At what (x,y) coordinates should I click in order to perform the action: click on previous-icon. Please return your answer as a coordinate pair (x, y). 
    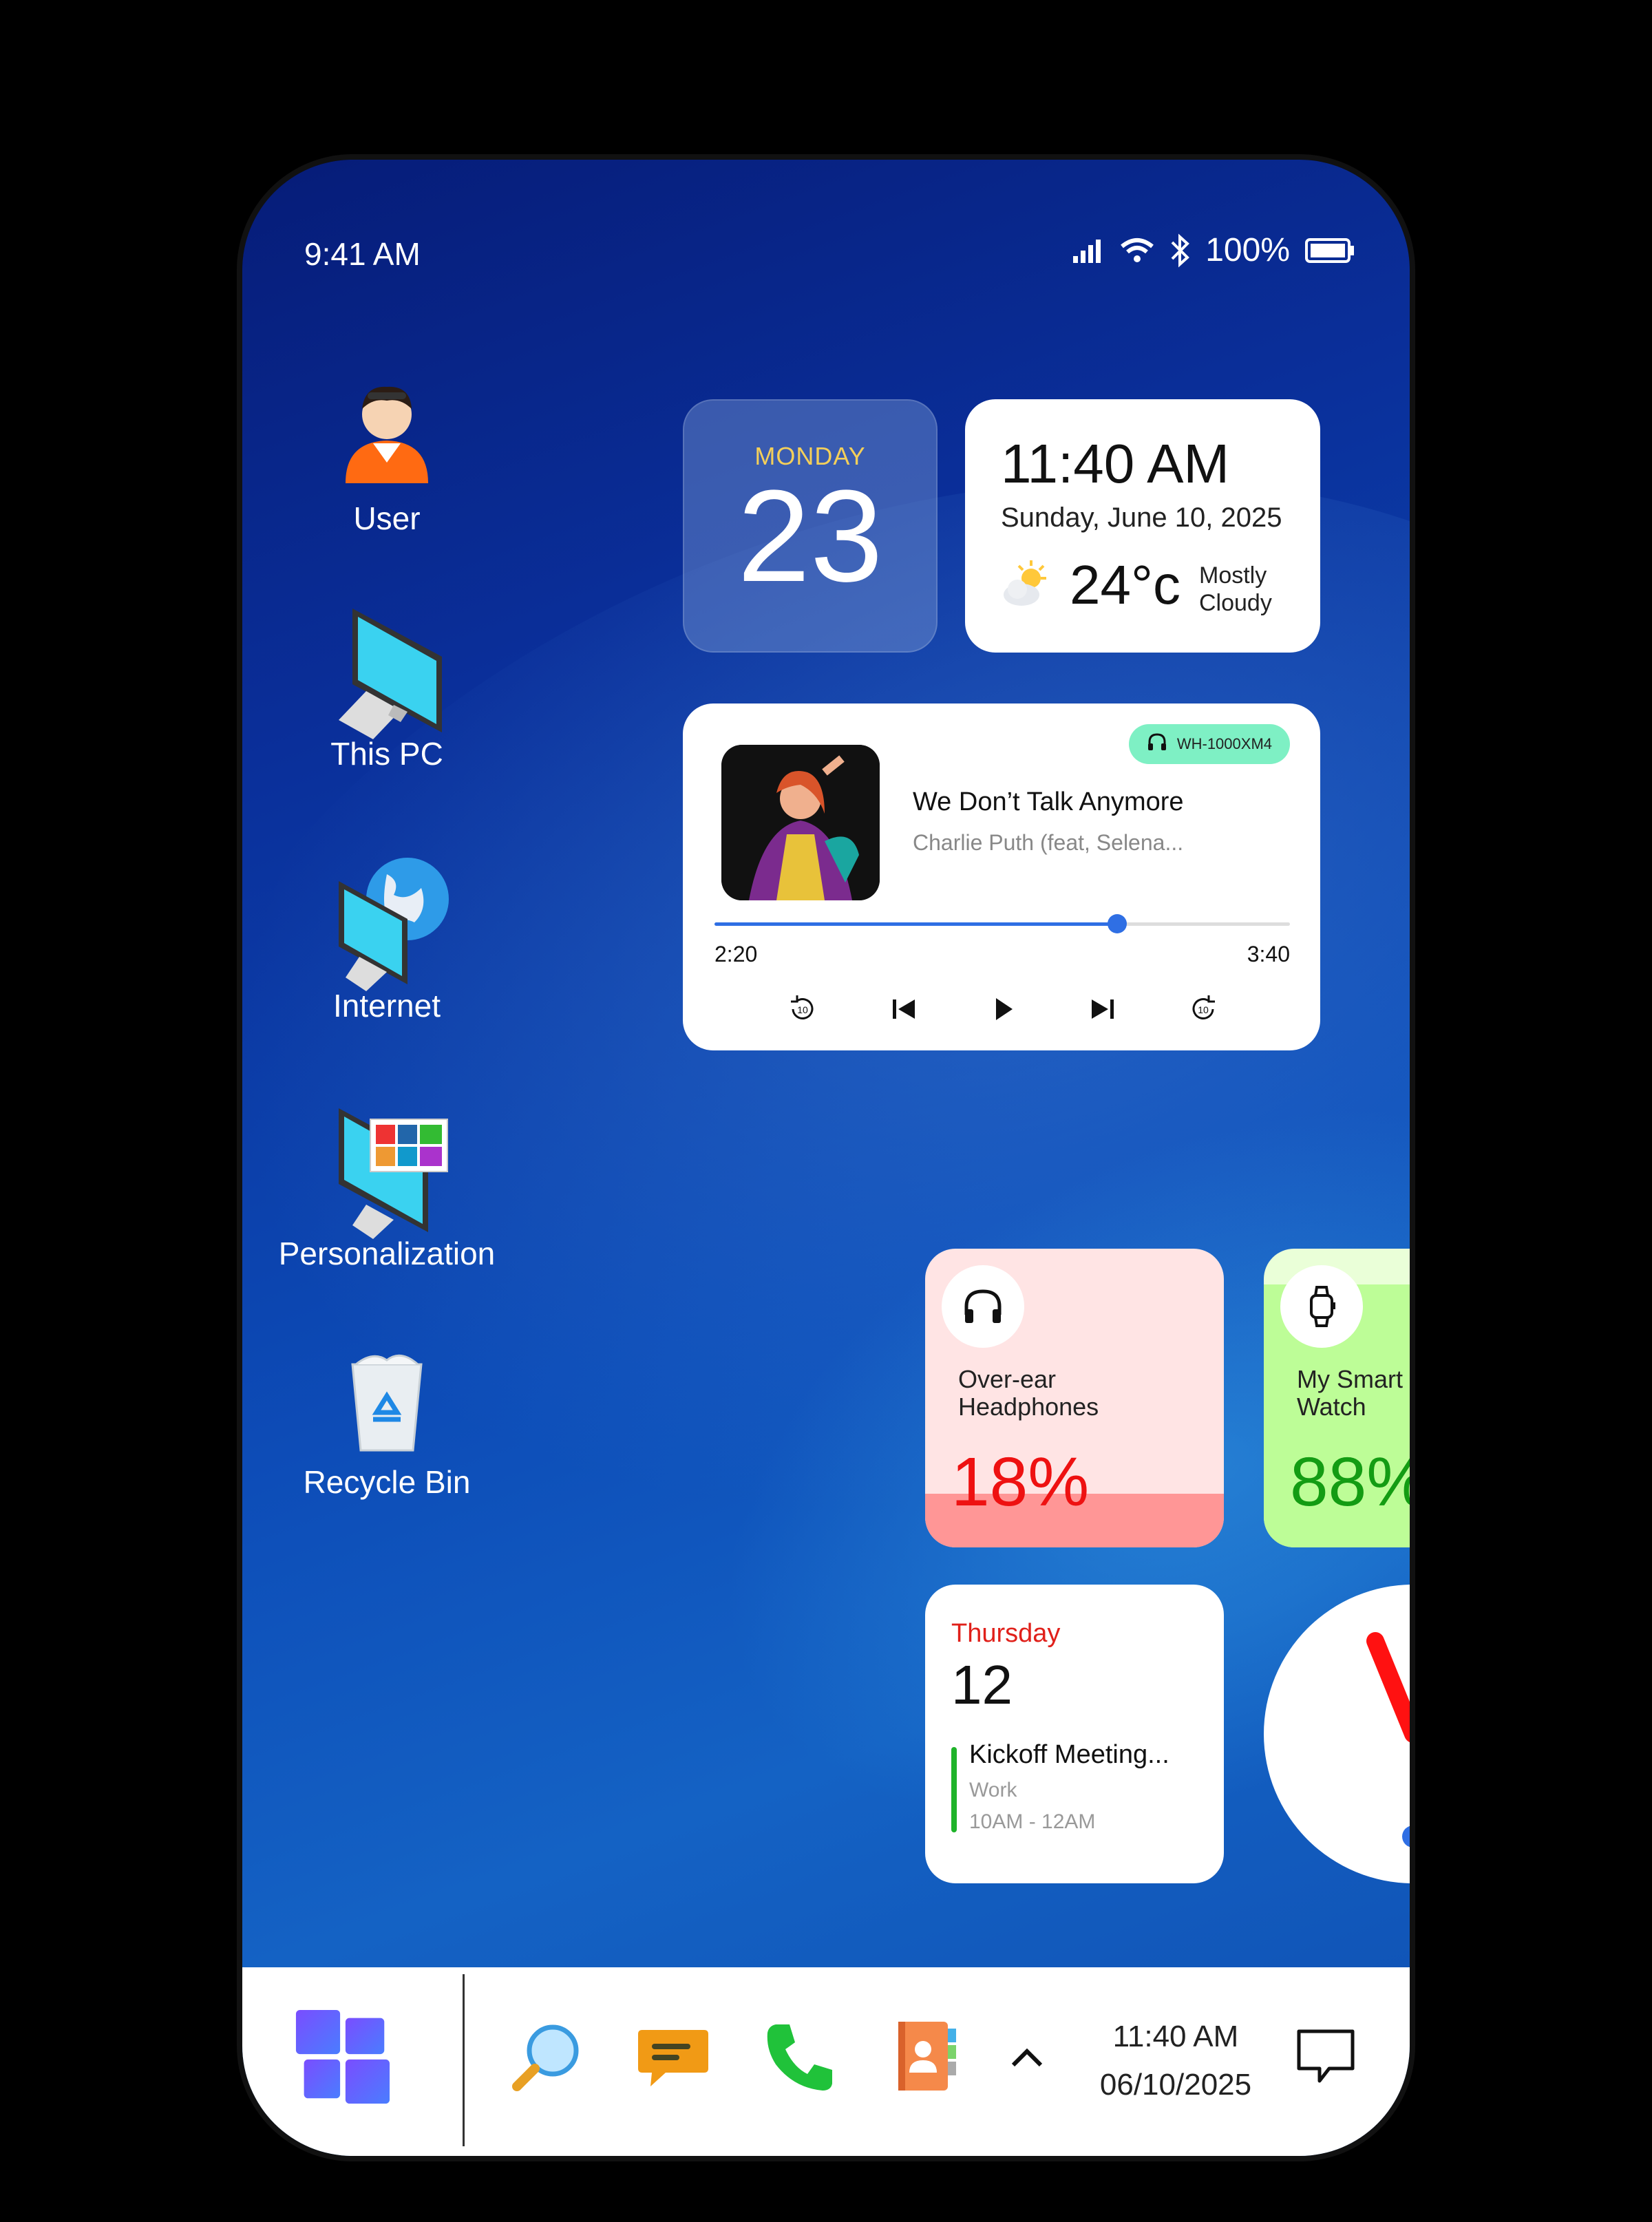
    Looking at the image, I should click on (904, 1011).